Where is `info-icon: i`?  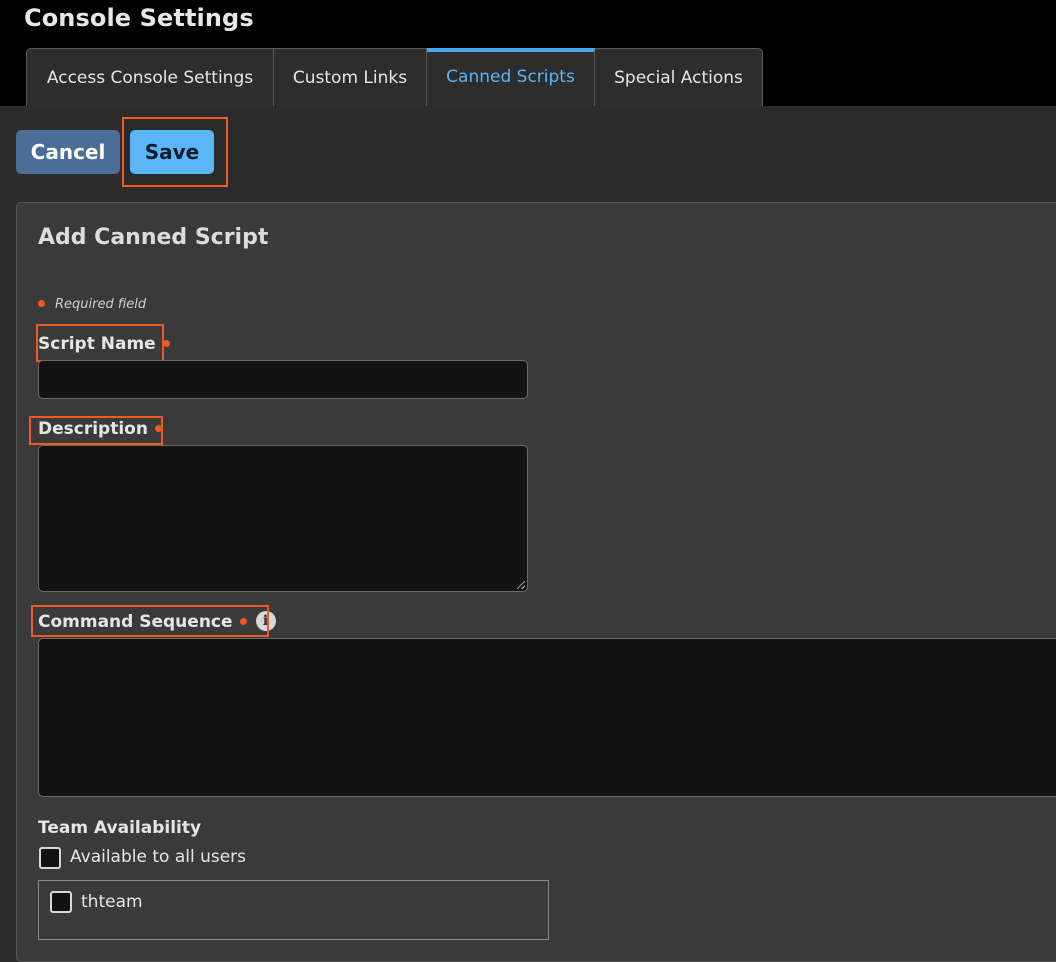
info-icon: i is located at coordinates (265, 620).